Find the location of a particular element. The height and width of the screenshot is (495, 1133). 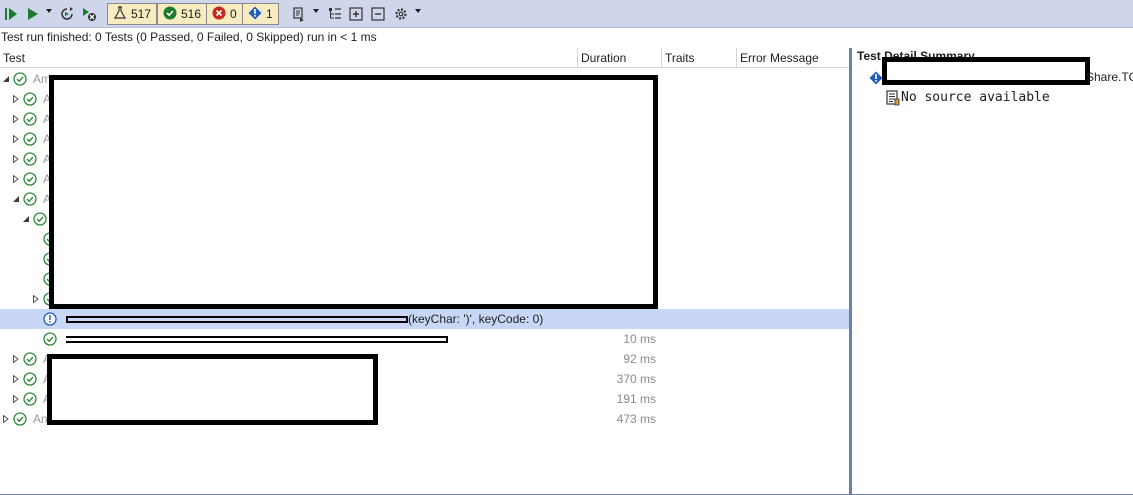

tree-row-selected: (keyChar: ')', keyCode: 0) is located at coordinates (424, 319).